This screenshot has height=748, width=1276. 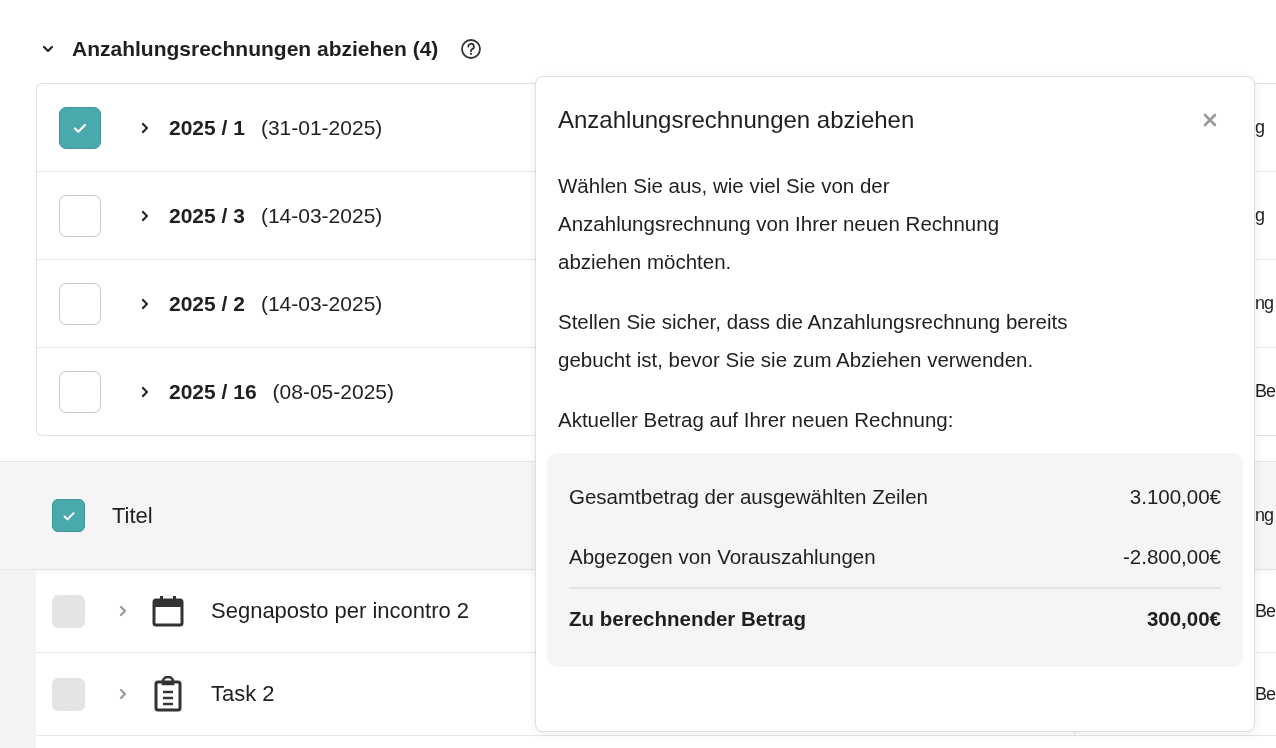 I want to click on column-header: ng, so click(x=1265, y=515).